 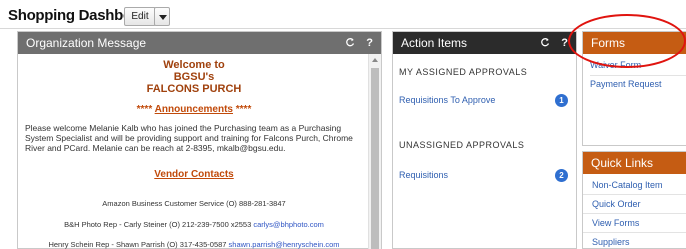 What do you see at coordinates (423, 175) in the screenshot?
I see `requisitions-link: Requisitions` at bounding box center [423, 175].